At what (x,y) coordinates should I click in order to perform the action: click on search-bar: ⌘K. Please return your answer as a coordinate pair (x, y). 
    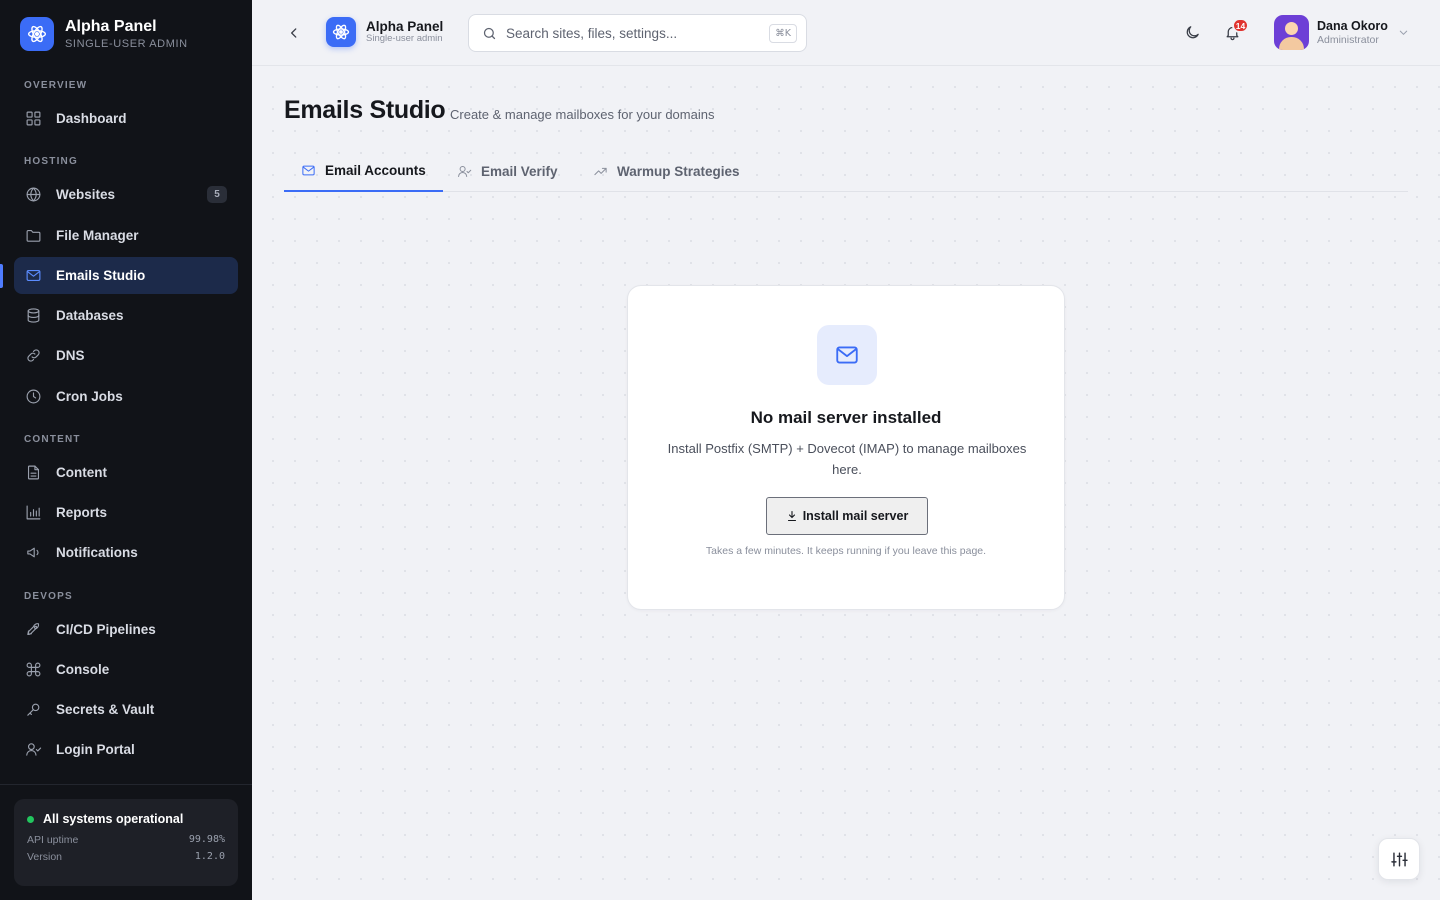
    Looking at the image, I should click on (637, 33).